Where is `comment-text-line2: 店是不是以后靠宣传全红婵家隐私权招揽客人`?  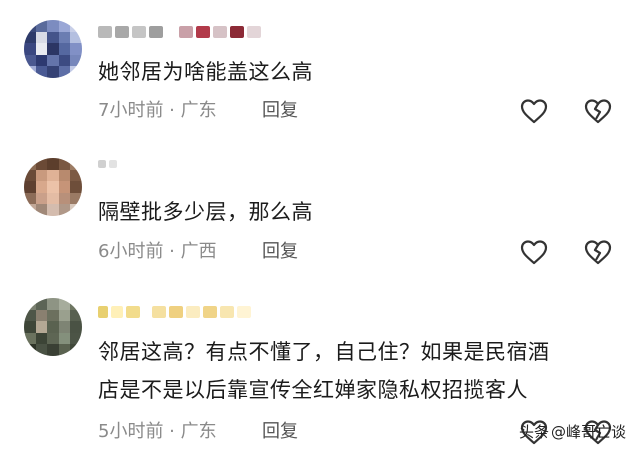 comment-text-line2: 店是不是以后靠宣传全红婵家隐私权招揽客人 is located at coordinates (313, 390).